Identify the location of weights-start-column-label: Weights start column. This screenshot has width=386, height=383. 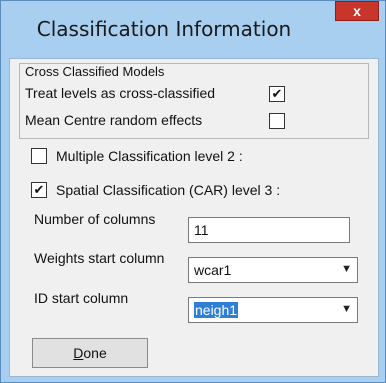
(99, 258).